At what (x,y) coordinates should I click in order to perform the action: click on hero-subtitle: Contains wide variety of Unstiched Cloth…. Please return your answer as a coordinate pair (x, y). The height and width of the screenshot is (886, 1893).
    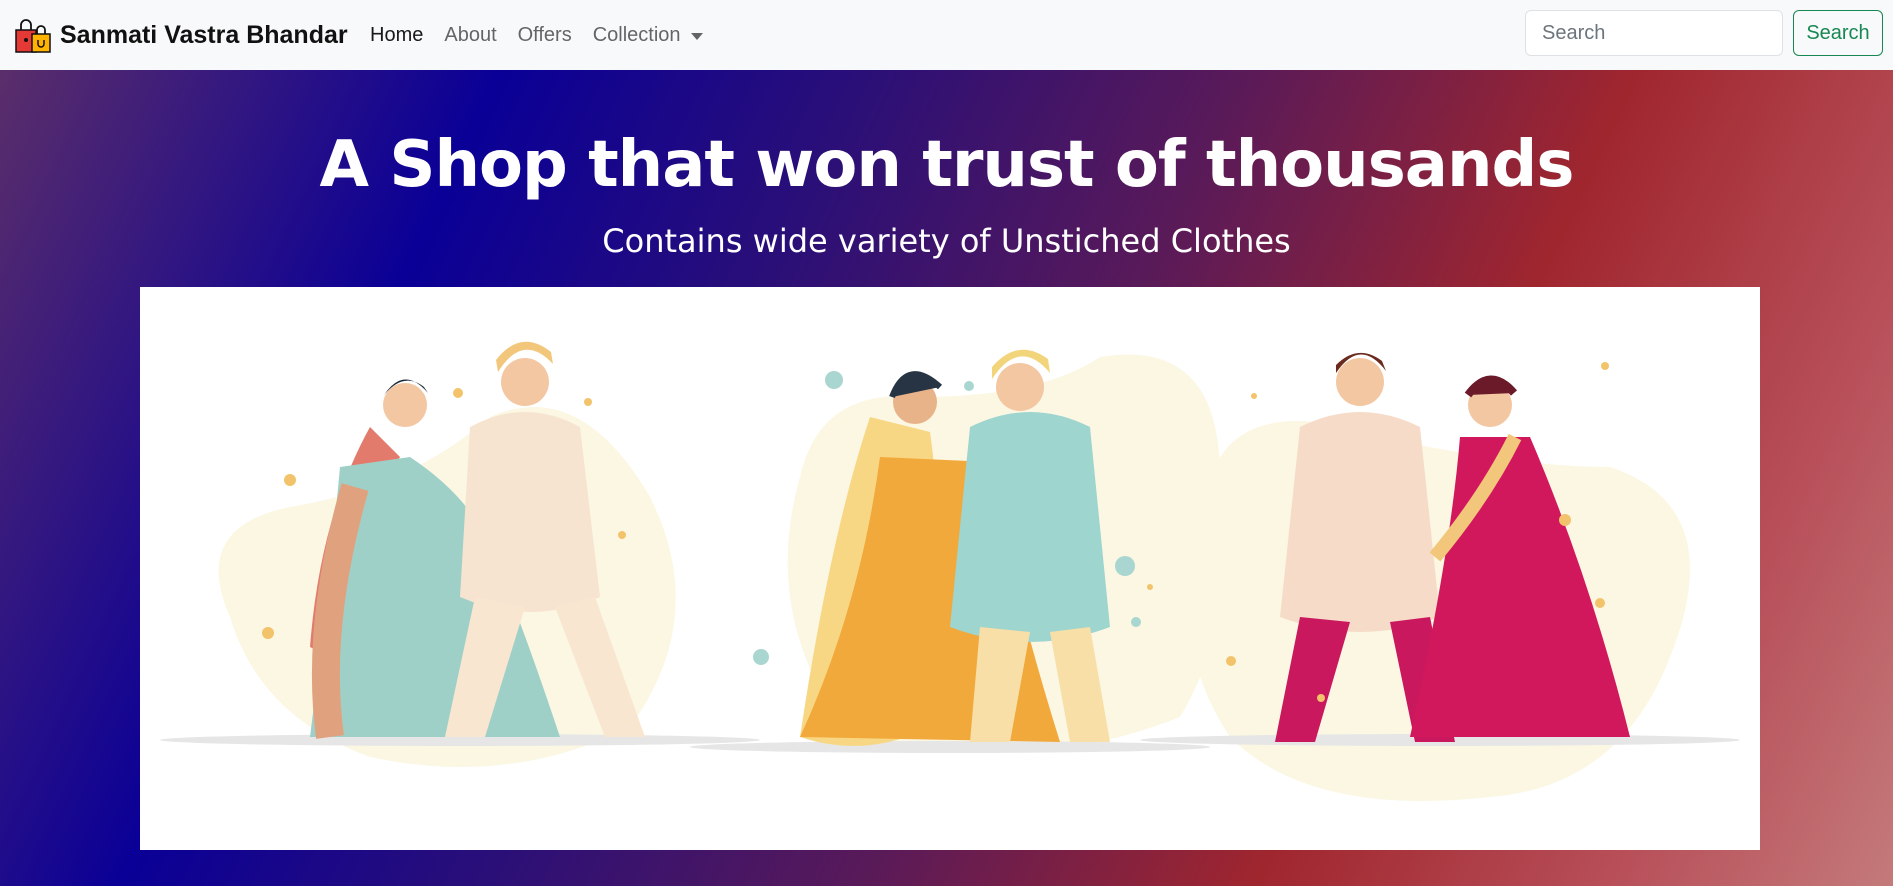
    Looking at the image, I should click on (946, 241).